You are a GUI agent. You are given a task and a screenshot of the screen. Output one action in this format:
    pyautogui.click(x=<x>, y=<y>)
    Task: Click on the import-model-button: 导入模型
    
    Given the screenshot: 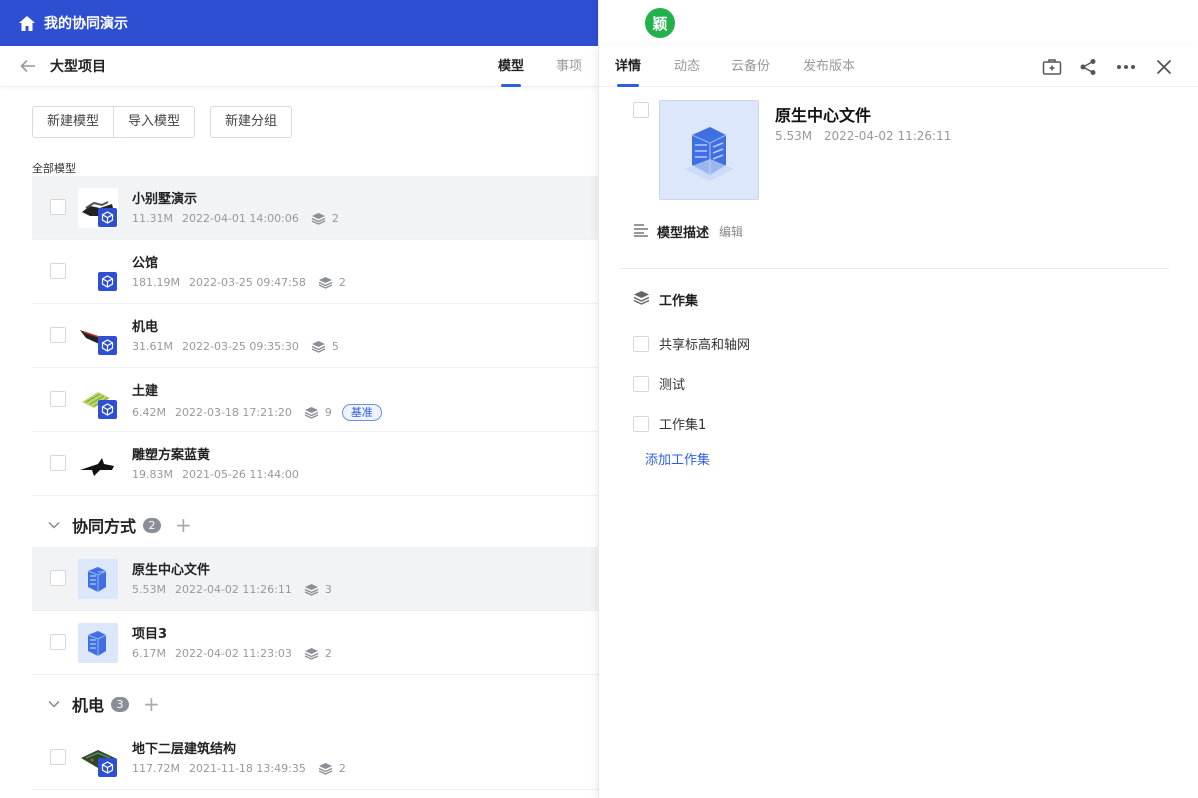 What is the action you would take?
    pyautogui.click(x=155, y=122)
    